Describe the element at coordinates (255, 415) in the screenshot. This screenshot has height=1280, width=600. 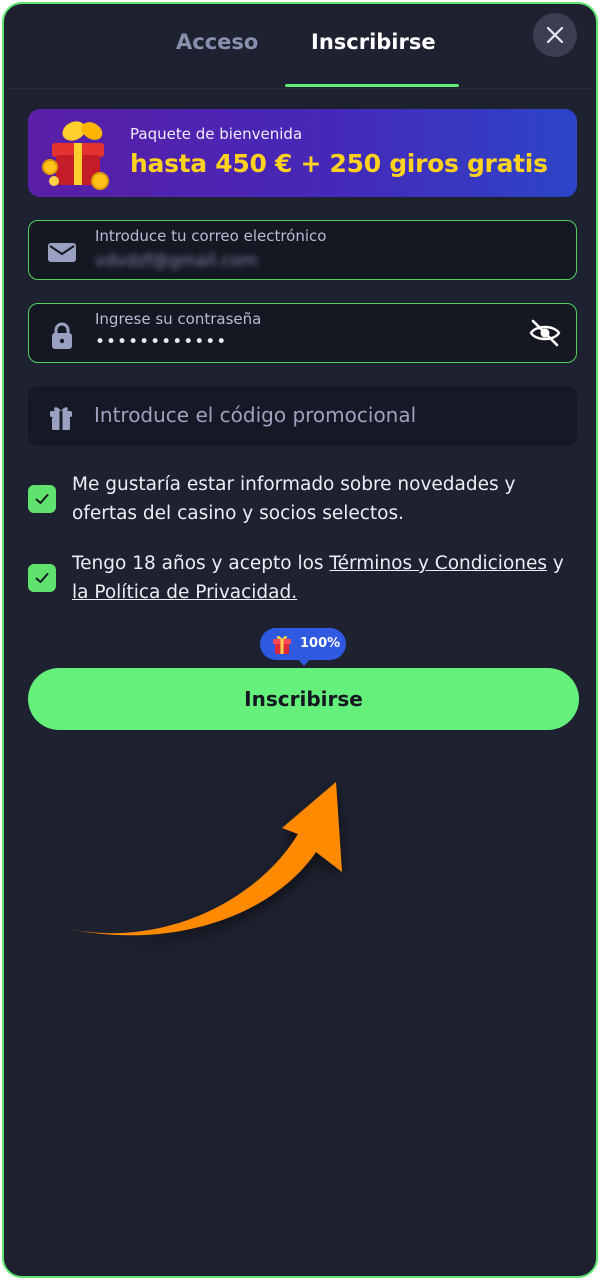
I see `promo-code-placeholder: Introduce el código promocional` at that location.